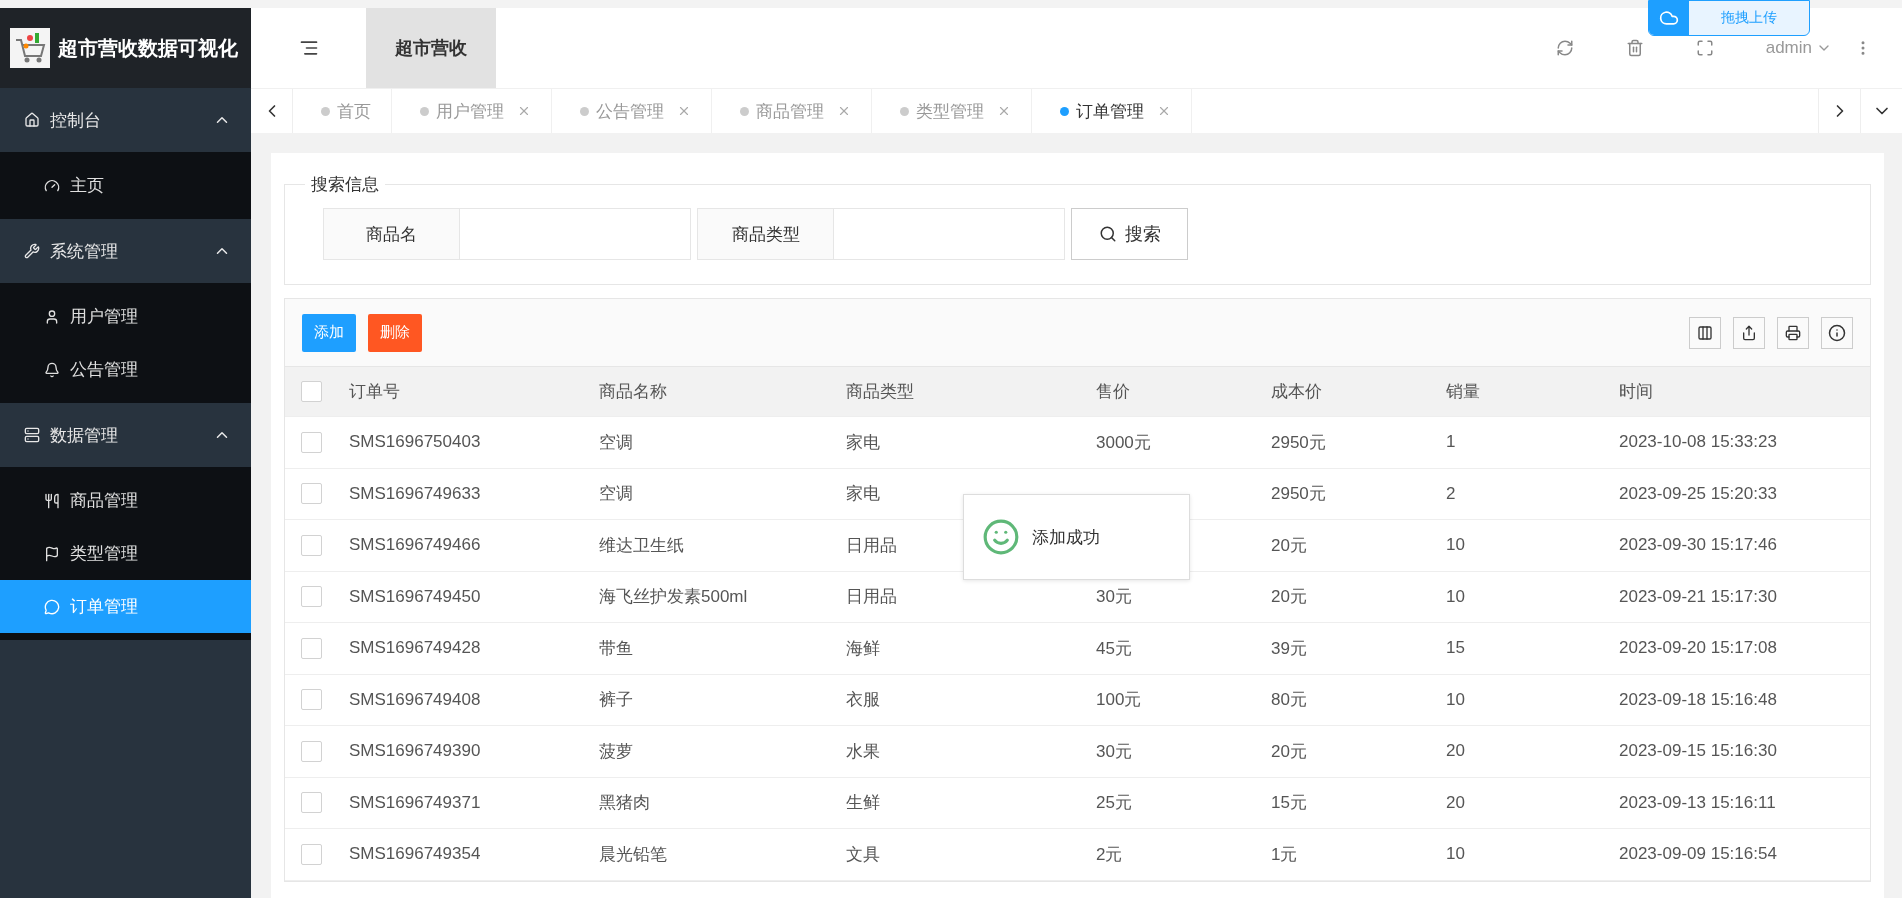  I want to click on cloud-icon, so click(1669, 18).